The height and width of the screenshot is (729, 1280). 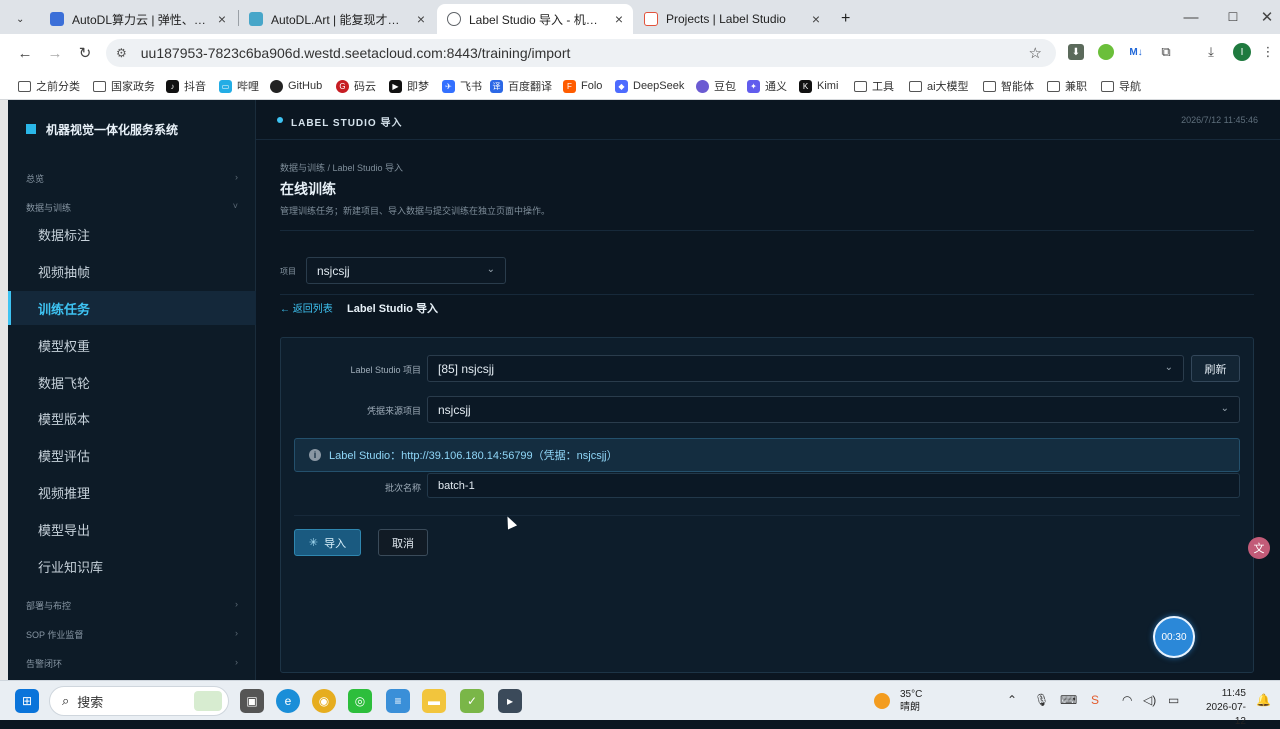 I want to click on bookmark-folder: 导航, so click(x=1121, y=86).